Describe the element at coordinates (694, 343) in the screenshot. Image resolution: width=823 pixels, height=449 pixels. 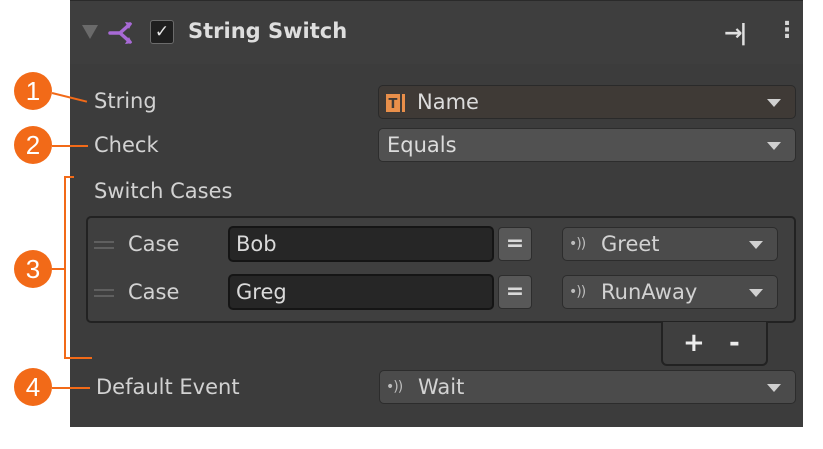
I see `add-case-button: +` at that location.